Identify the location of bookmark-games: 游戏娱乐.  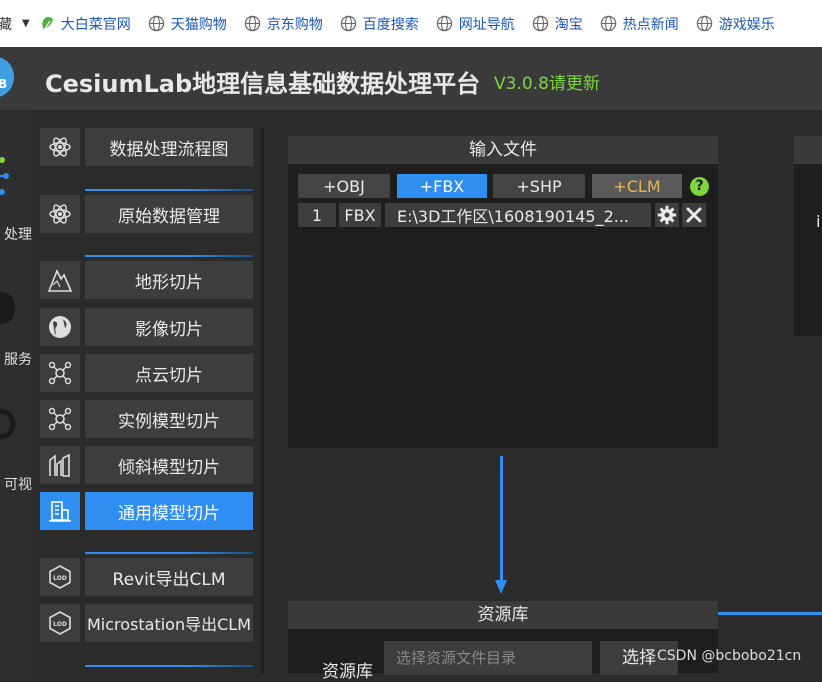
(735, 24).